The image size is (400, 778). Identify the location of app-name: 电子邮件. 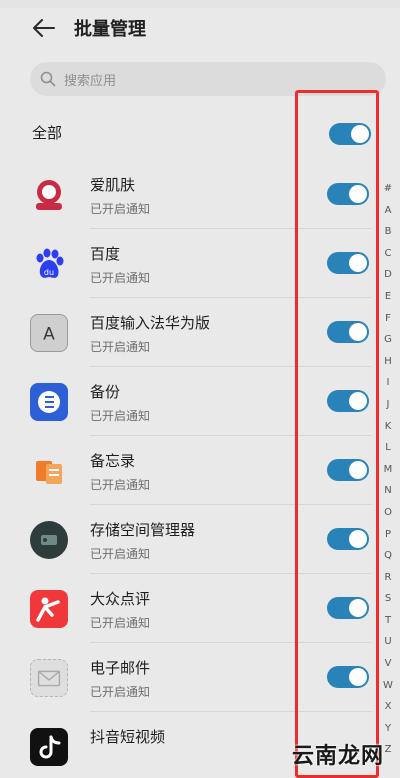
(120, 668).